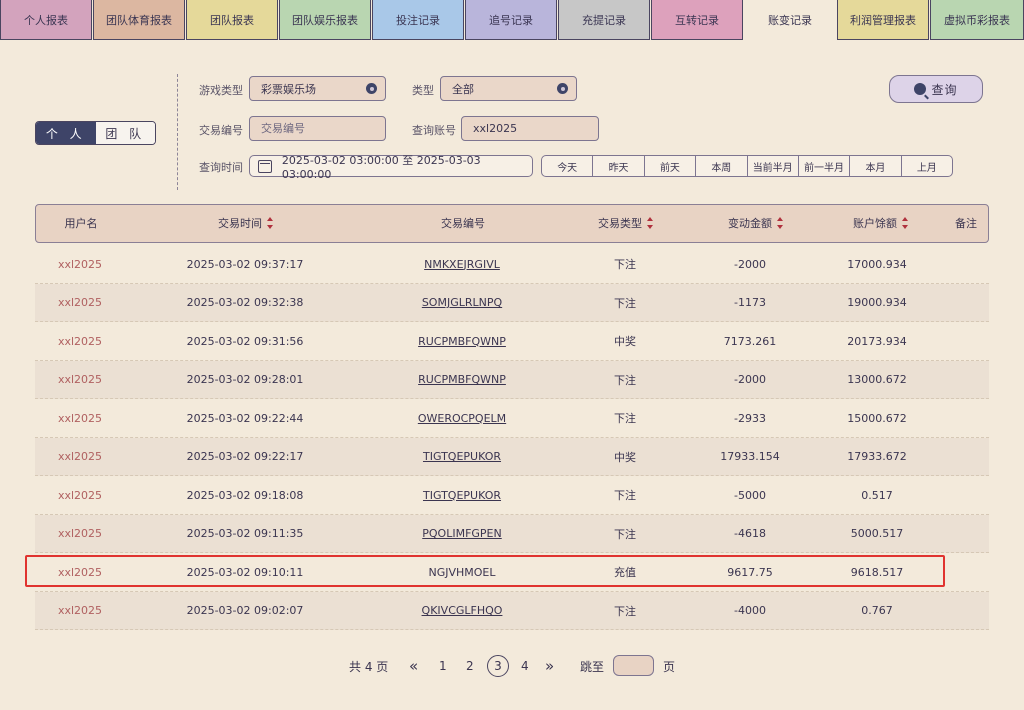  Describe the element at coordinates (877, 456) in the screenshot. I see `cell-balance: 17933.672` at that location.